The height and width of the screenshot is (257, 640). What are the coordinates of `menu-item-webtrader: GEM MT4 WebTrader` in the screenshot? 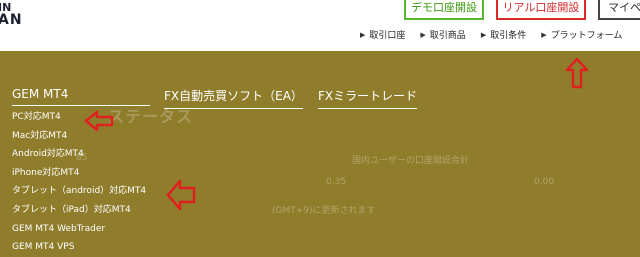 It's located at (79, 229).